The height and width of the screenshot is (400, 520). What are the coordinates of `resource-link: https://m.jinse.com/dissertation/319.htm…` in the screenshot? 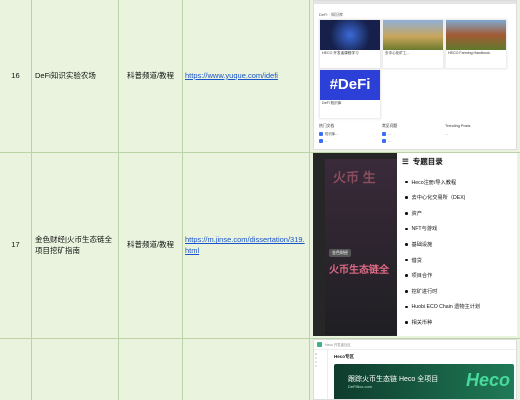 It's located at (246, 245).